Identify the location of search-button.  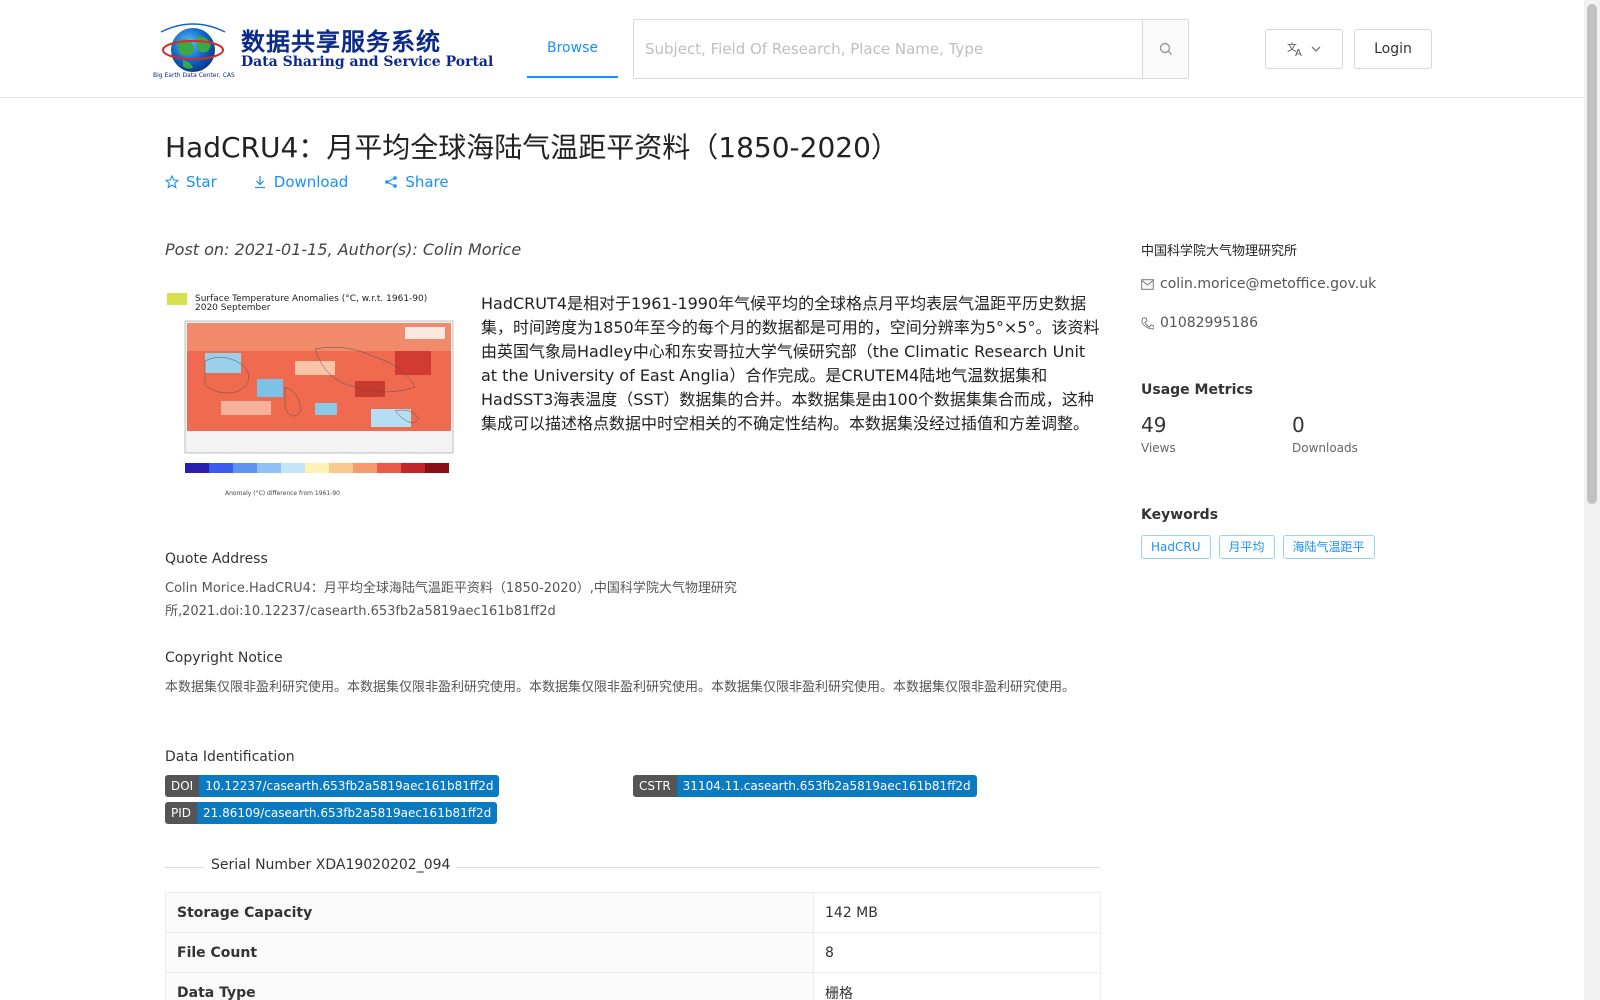
(1165, 49).